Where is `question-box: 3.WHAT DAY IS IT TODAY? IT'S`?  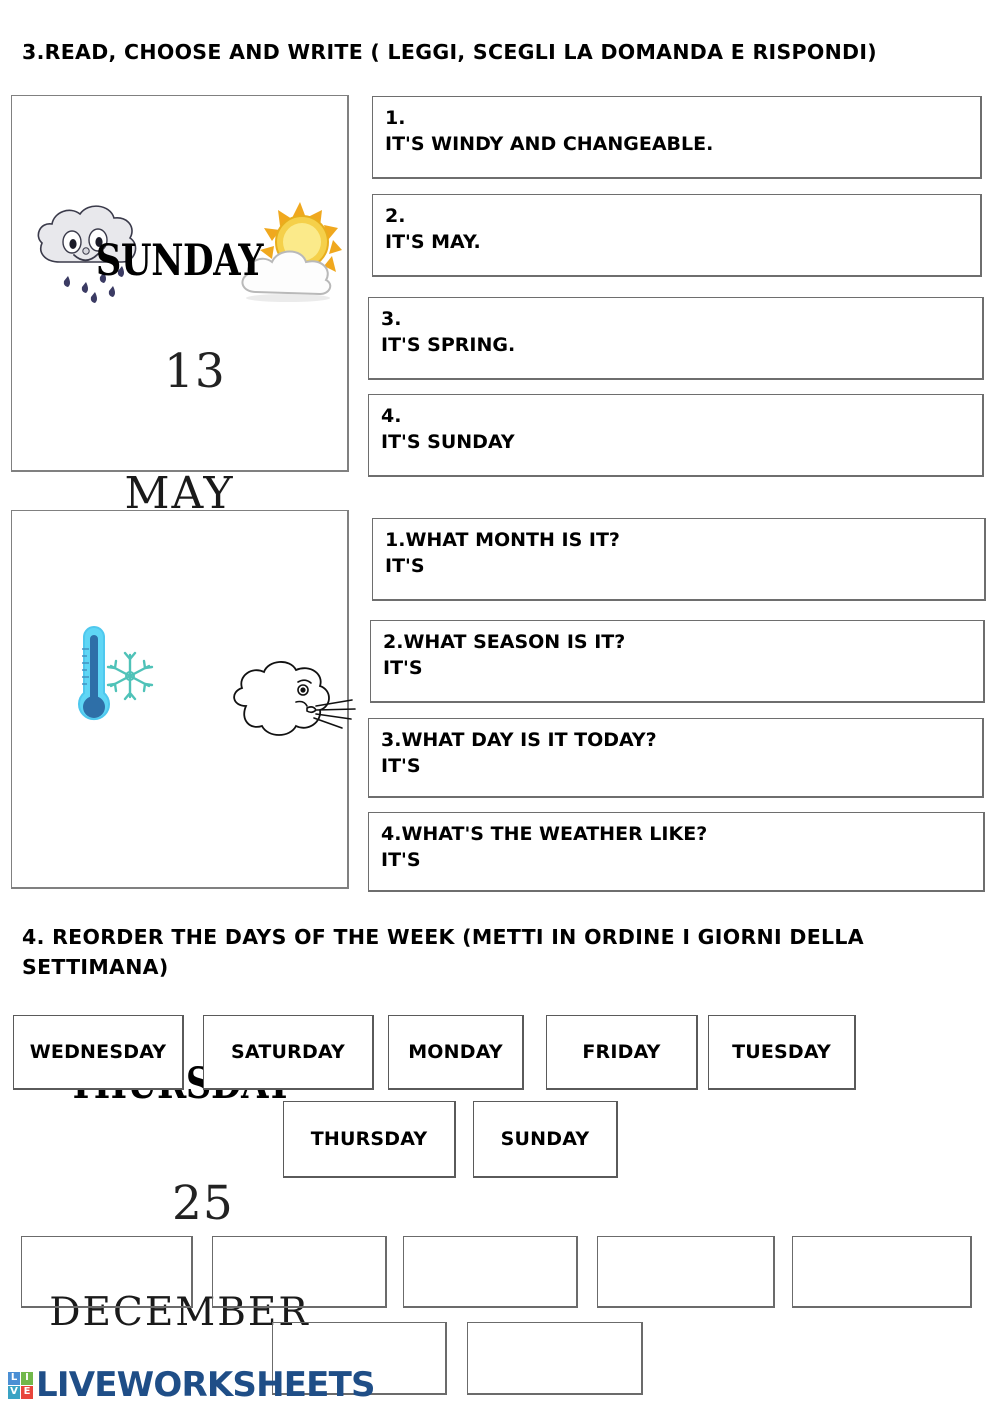 question-box: 3.WHAT DAY IS IT TODAY? IT'S is located at coordinates (676, 758).